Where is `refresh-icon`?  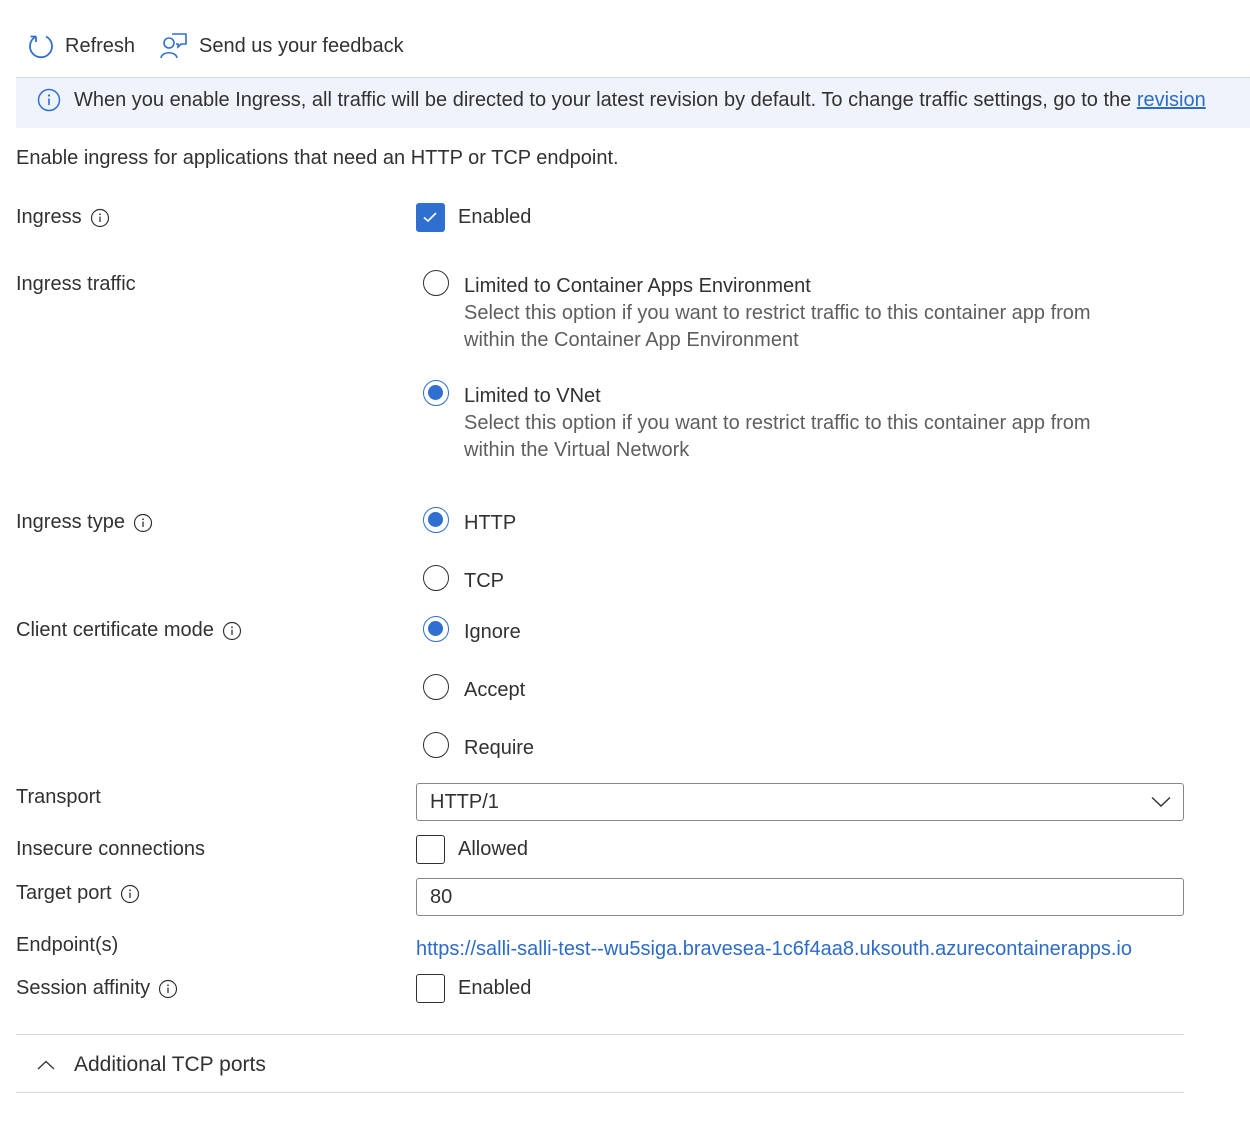
refresh-icon is located at coordinates (41, 47).